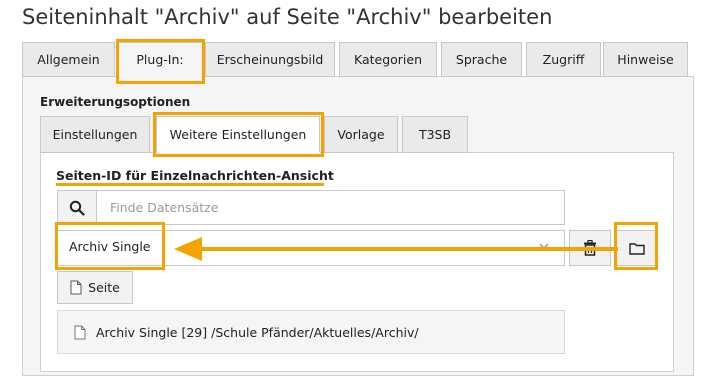  Describe the element at coordinates (160, 59) in the screenshot. I see `tab-plugin: Plug-In:` at that location.